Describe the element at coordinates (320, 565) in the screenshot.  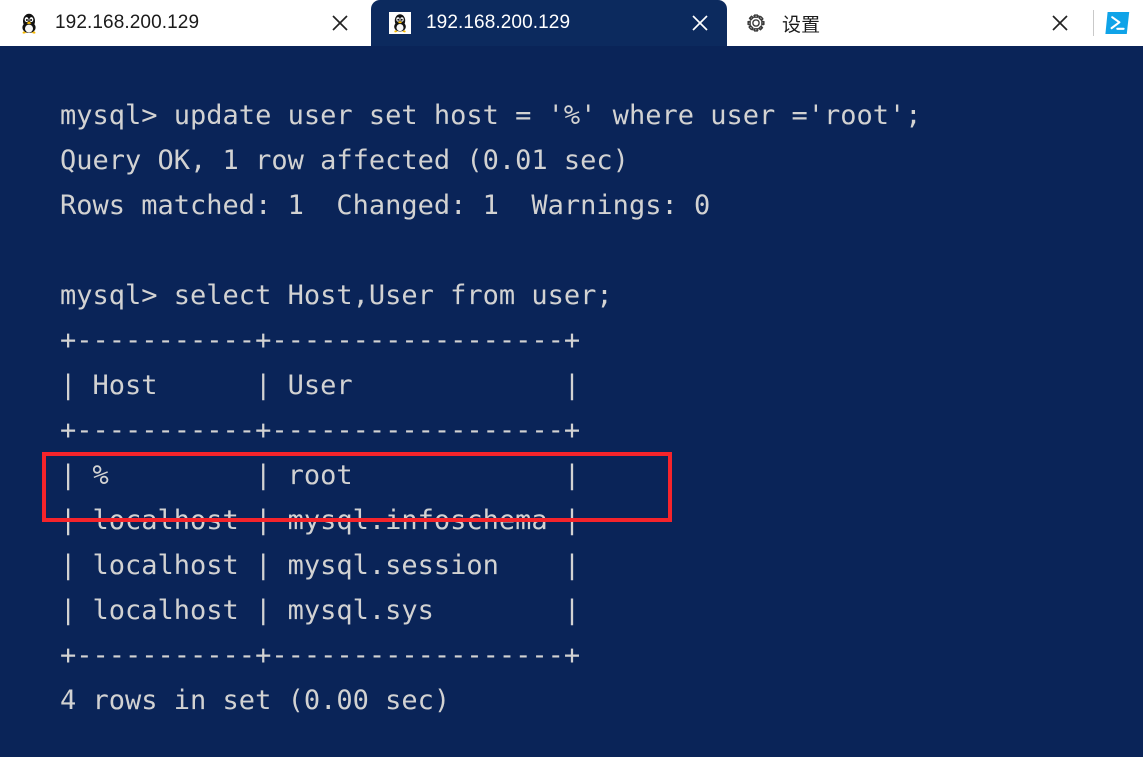
I see `terminal-line: | localhost | mysql.session |` at that location.